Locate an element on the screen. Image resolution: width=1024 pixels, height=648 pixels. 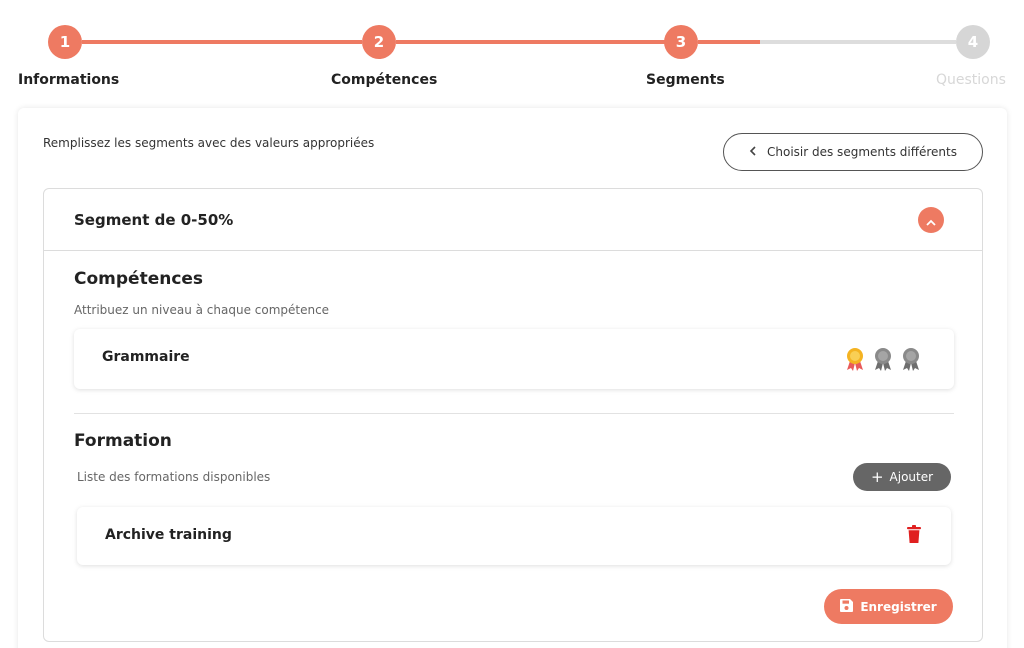
step-3-circle: 3 is located at coordinates (681, 42).